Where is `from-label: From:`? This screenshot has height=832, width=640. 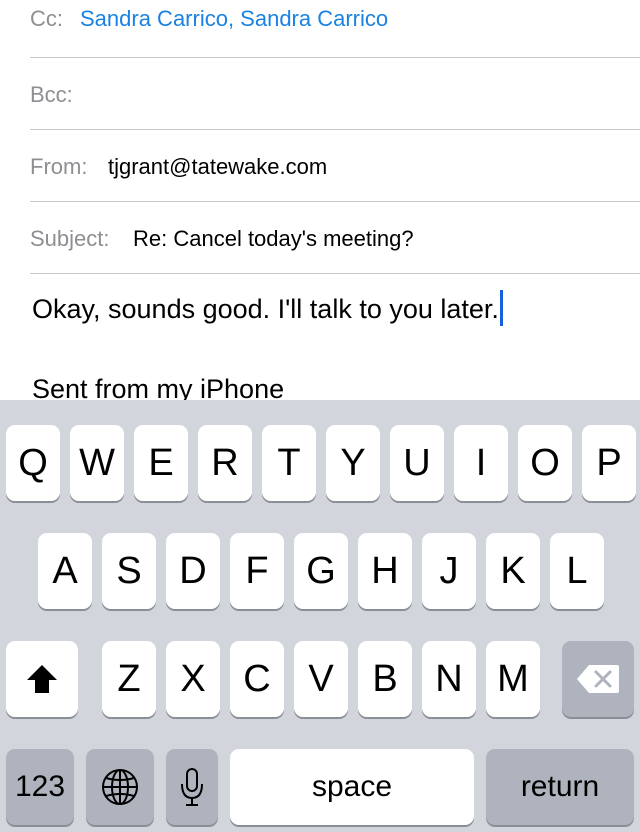
from-label: From: is located at coordinates (59, 166).